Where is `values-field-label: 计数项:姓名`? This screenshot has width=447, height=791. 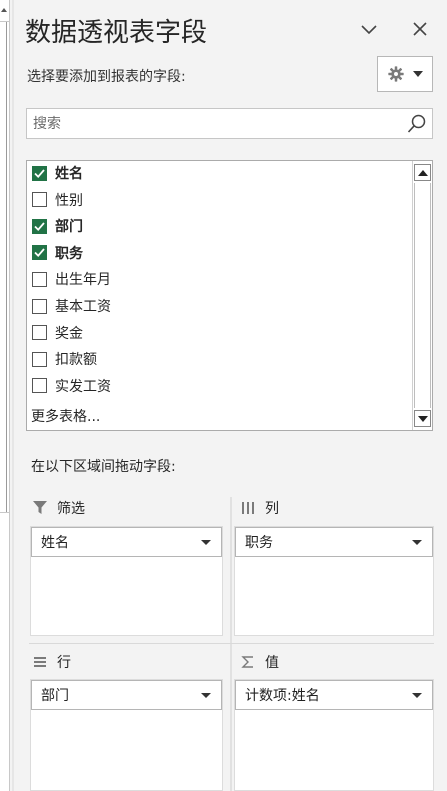 values-field-label: 计数项:姓名 is located at coordinates (282, 696).